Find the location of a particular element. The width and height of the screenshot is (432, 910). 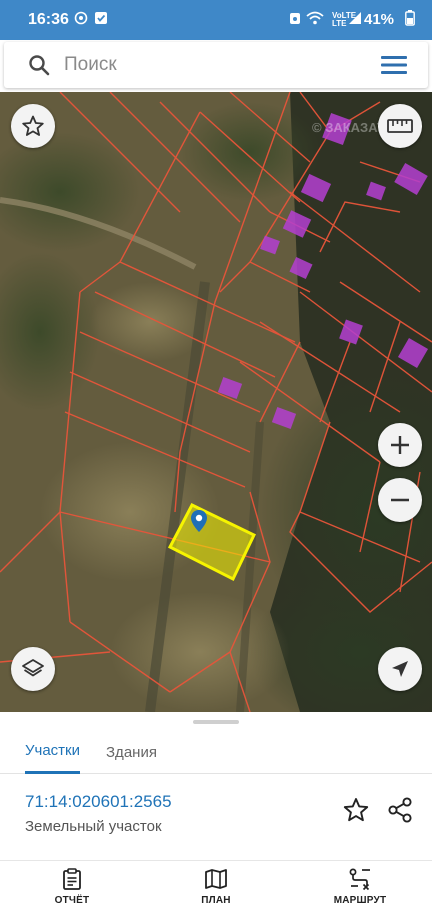

nav-route: МАРШРУТ is located at coordinates (360, 885).